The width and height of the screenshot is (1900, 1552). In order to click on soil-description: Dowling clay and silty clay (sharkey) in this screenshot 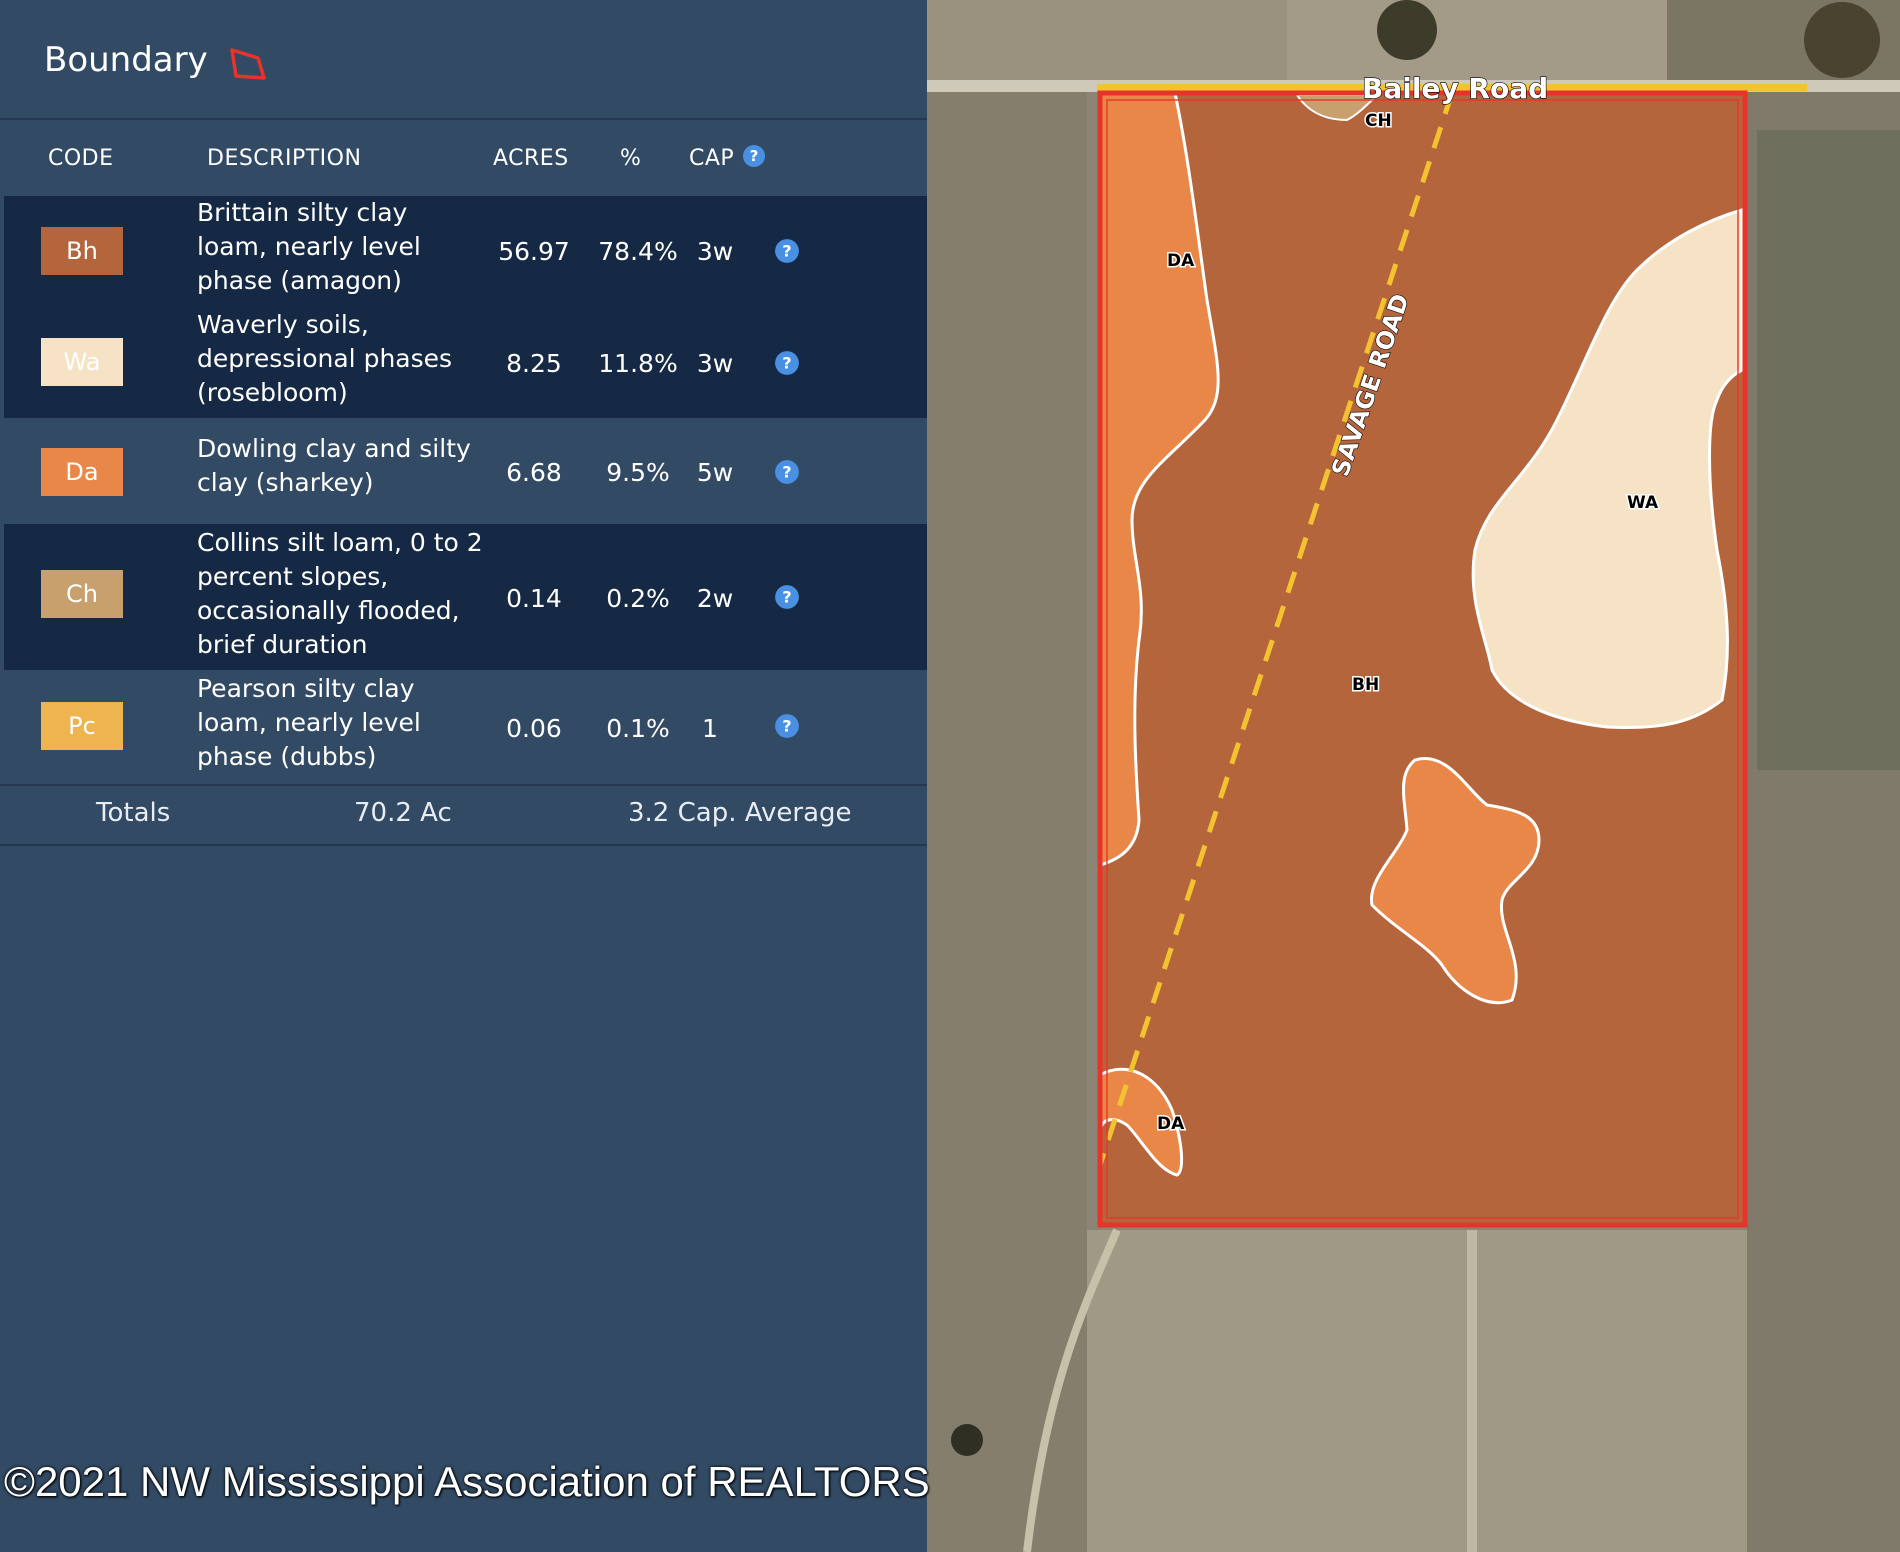, I will do `click(342, 466)`.